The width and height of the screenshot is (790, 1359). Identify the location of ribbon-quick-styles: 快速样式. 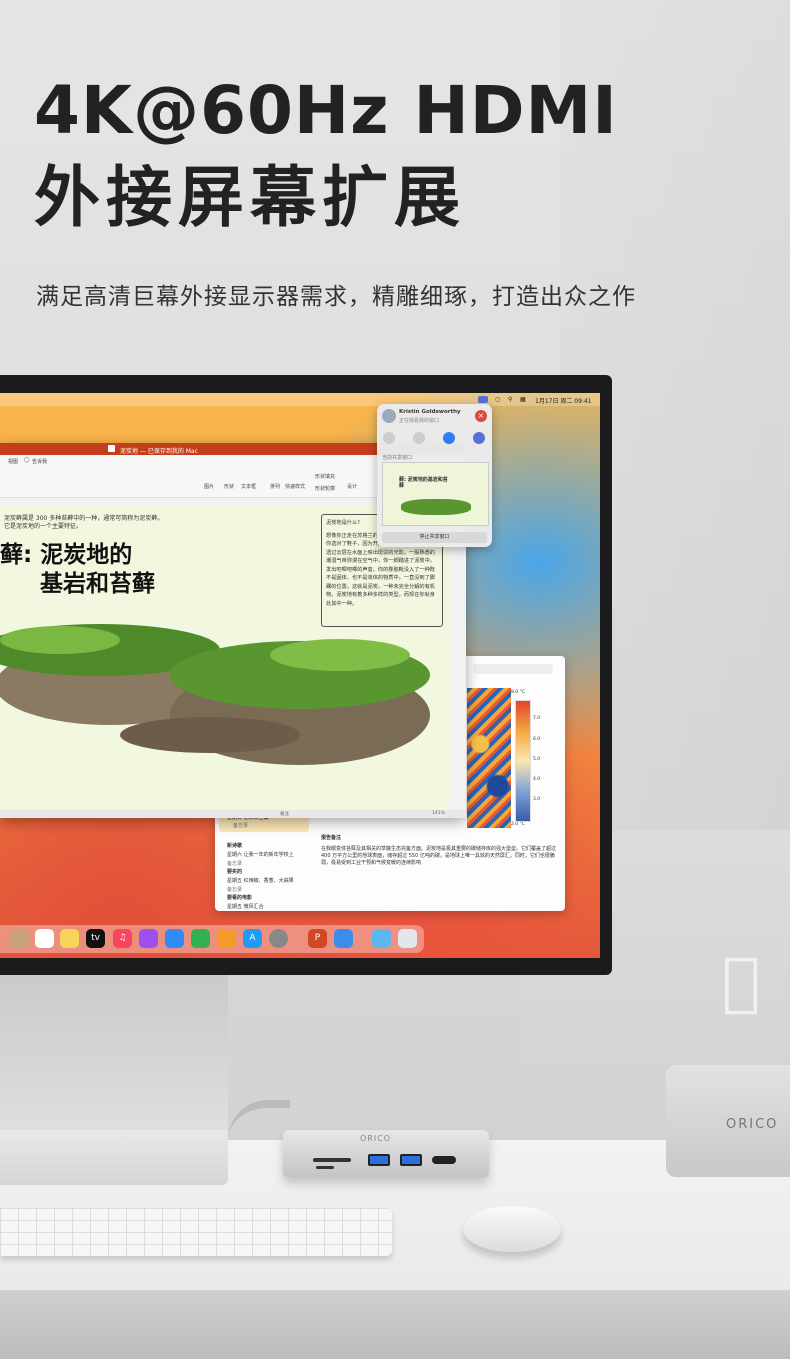
(295, 486).